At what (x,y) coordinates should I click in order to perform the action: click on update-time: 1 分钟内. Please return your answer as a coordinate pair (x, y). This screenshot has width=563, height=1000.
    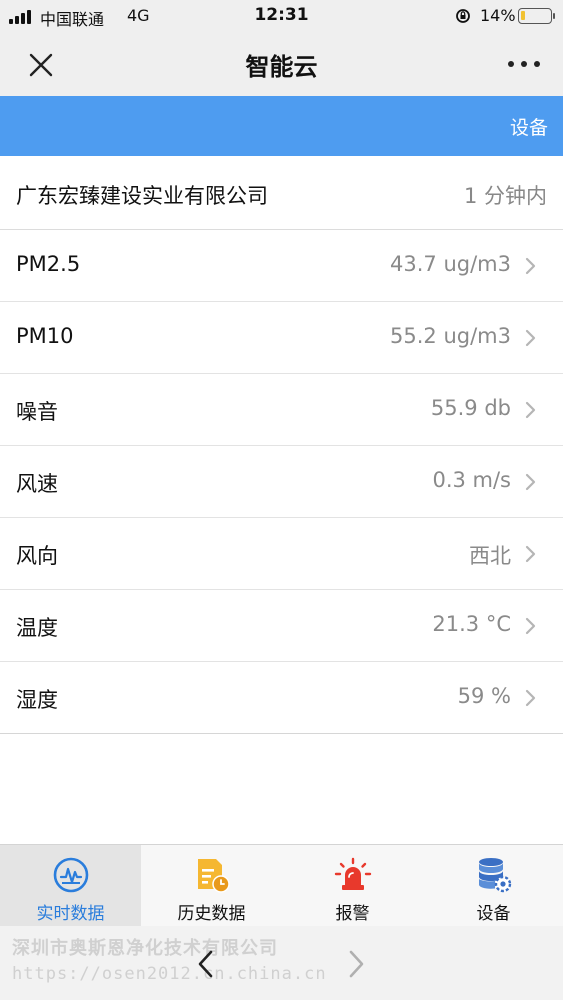
    Looking at the image, I should click on (505, 196).